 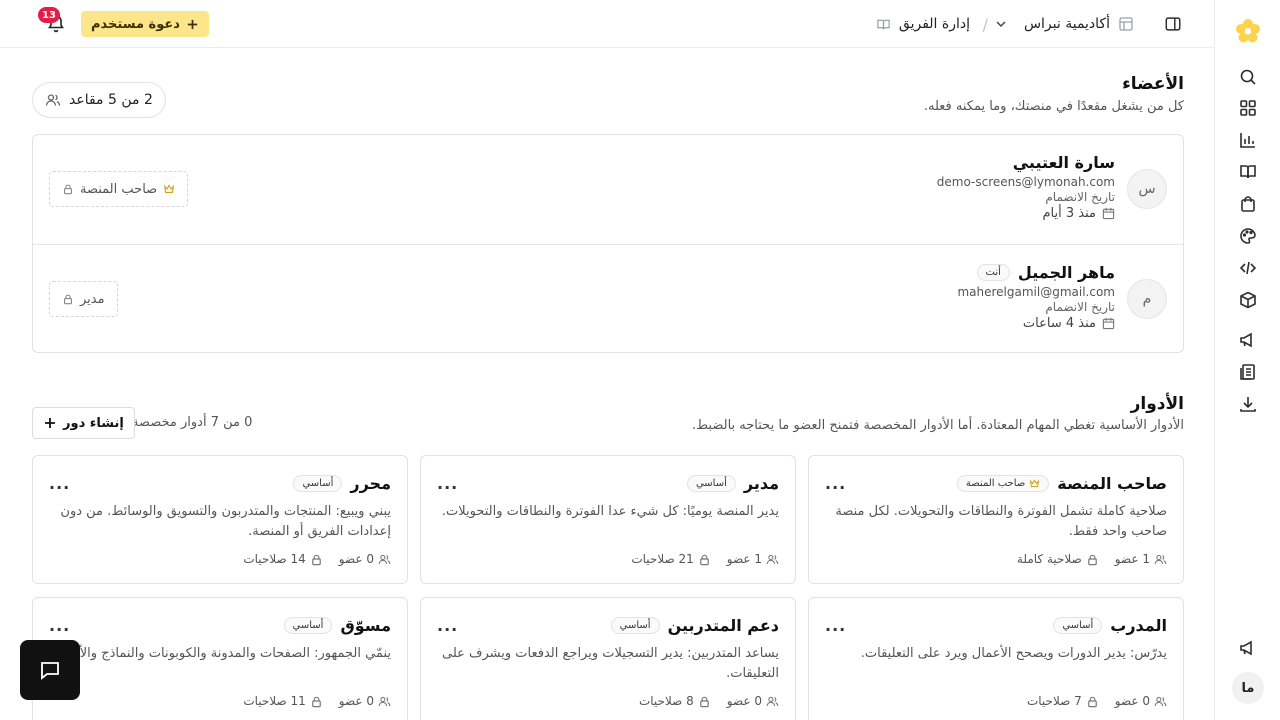 What do you see at coordinates (1108, 323) in the screenshot?
I see `calendar-icon` at bounding box center [1108, 323].